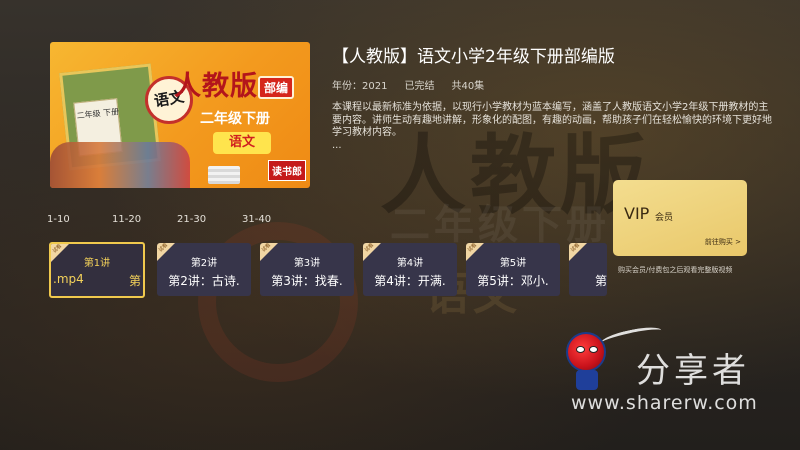  Describe the element at coordinates (204, 269) in the screenshot. I see `episode-card-2: 试看 第2讲 第2讲：古诗.` at that location.